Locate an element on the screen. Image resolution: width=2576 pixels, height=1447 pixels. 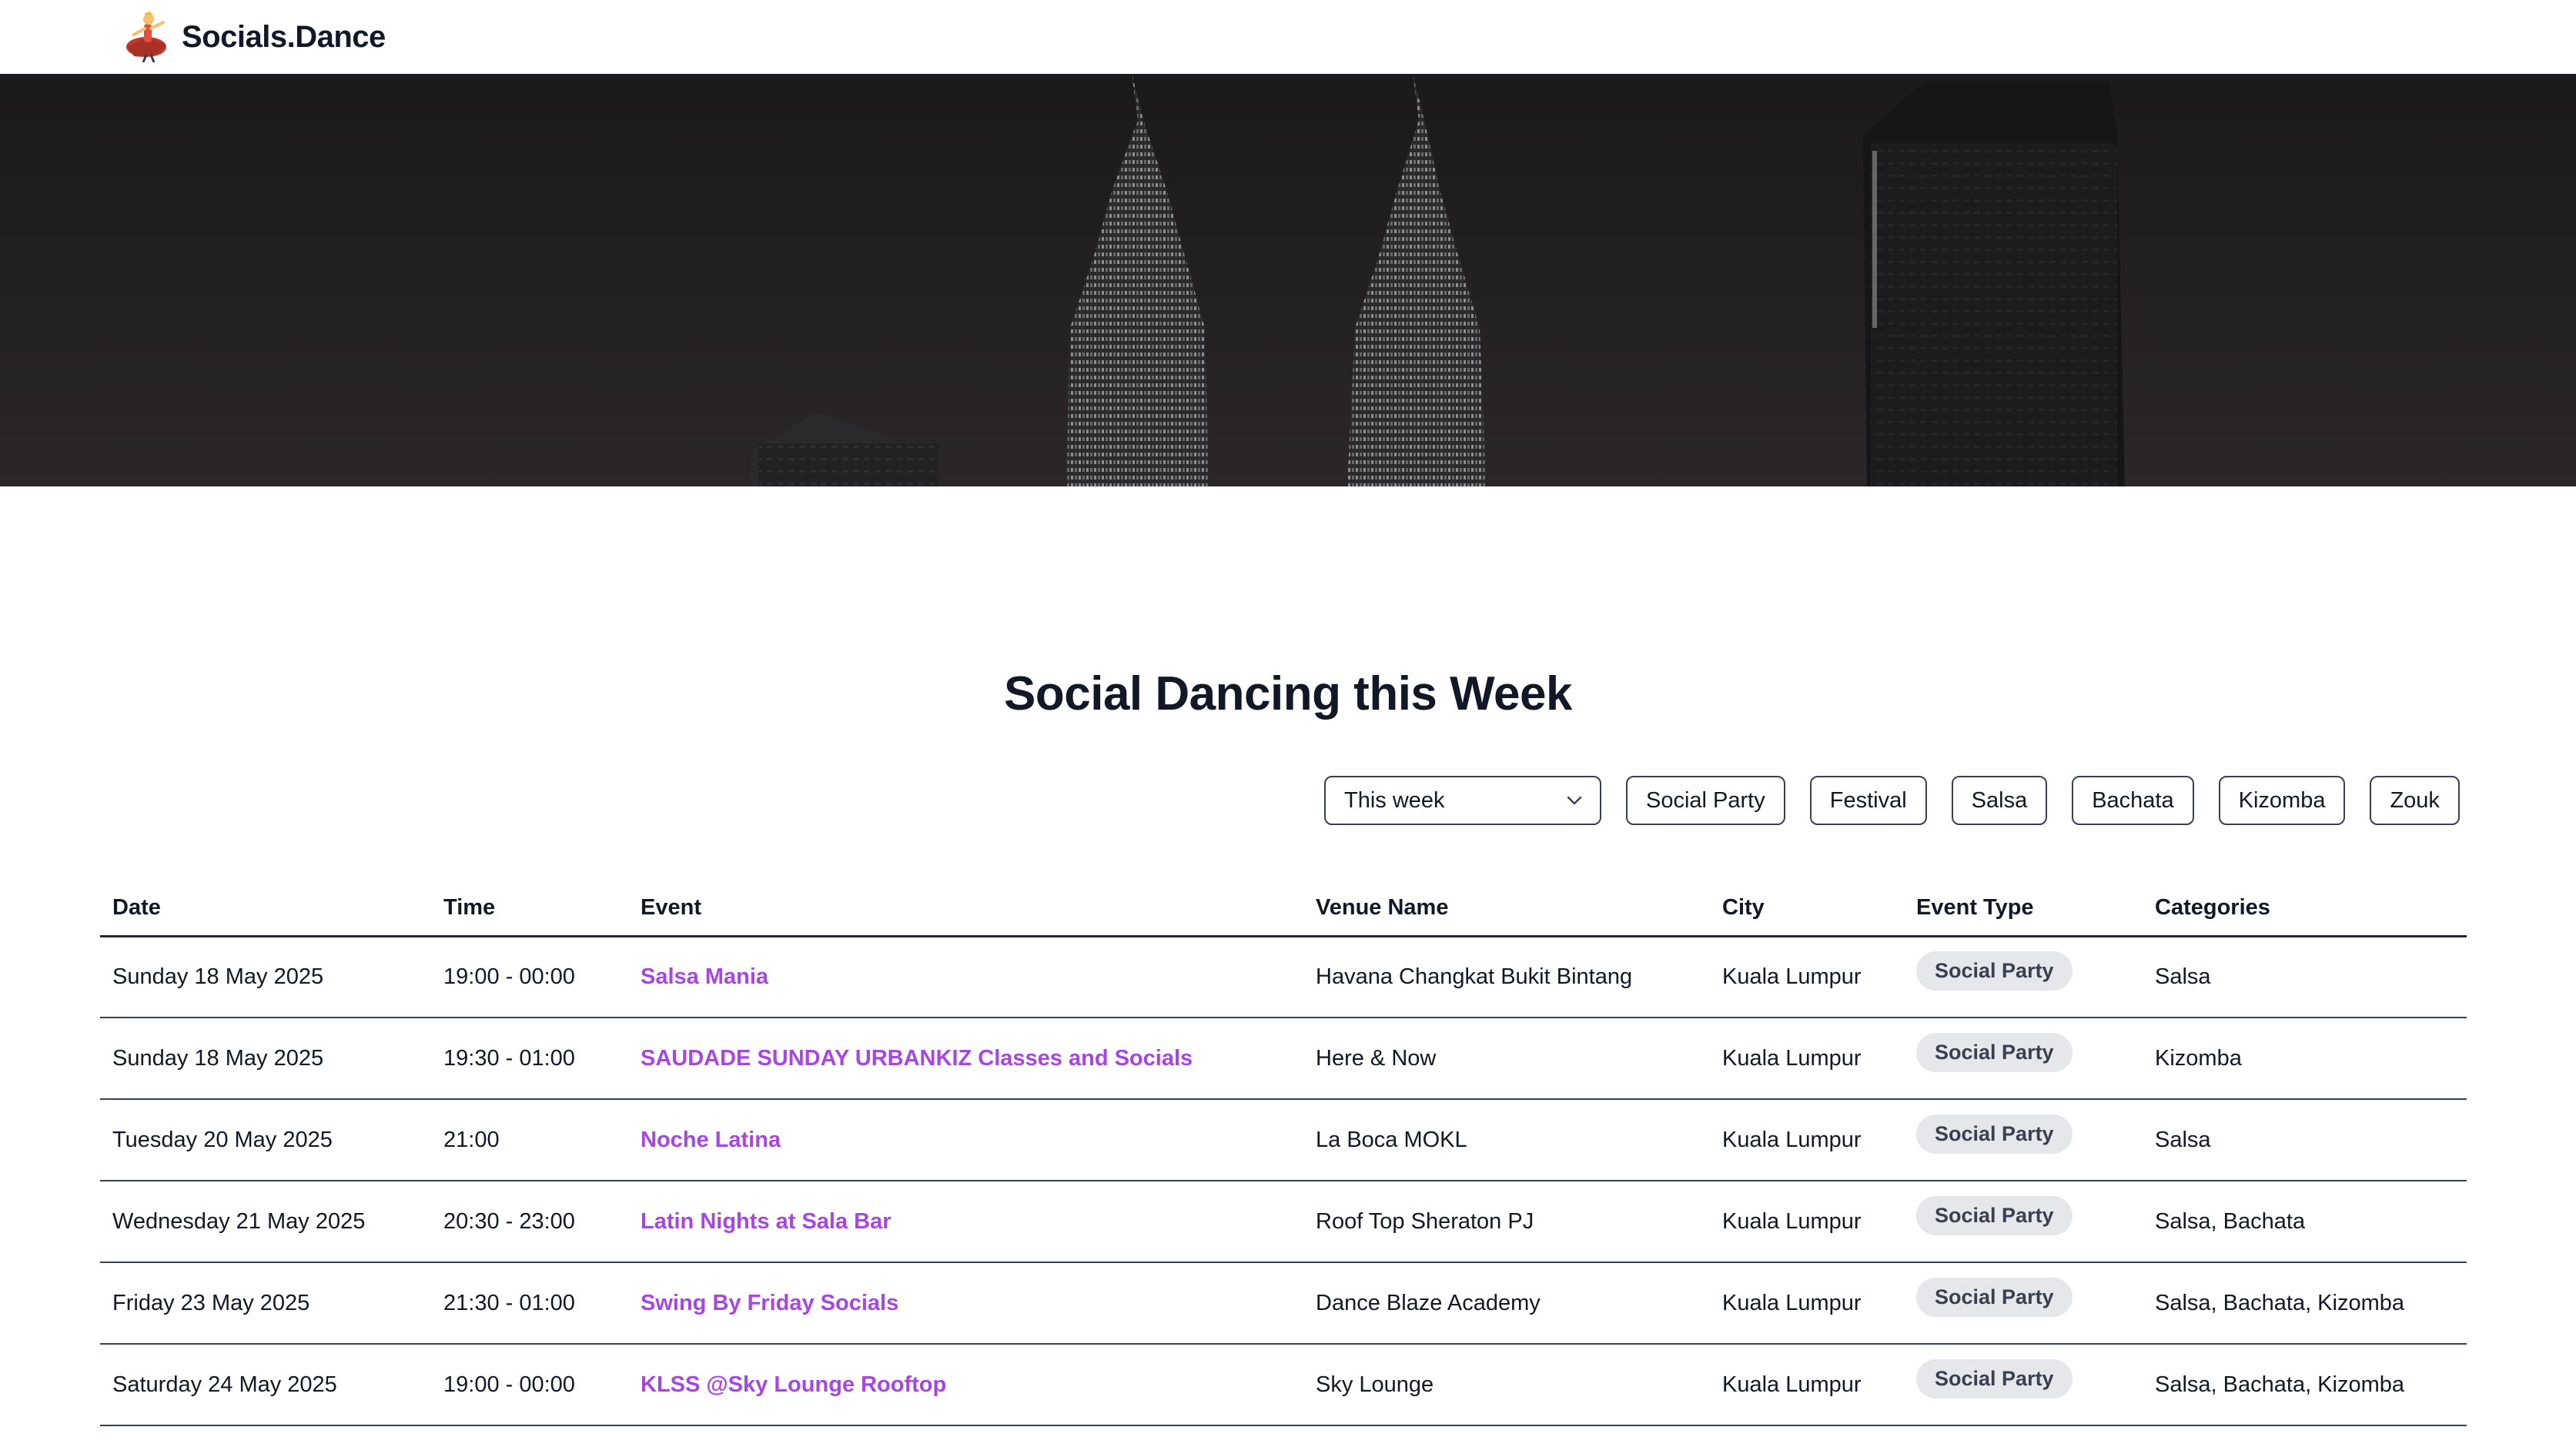
page-title: Social Dancing this Week is located at coordinates (1288, 693).